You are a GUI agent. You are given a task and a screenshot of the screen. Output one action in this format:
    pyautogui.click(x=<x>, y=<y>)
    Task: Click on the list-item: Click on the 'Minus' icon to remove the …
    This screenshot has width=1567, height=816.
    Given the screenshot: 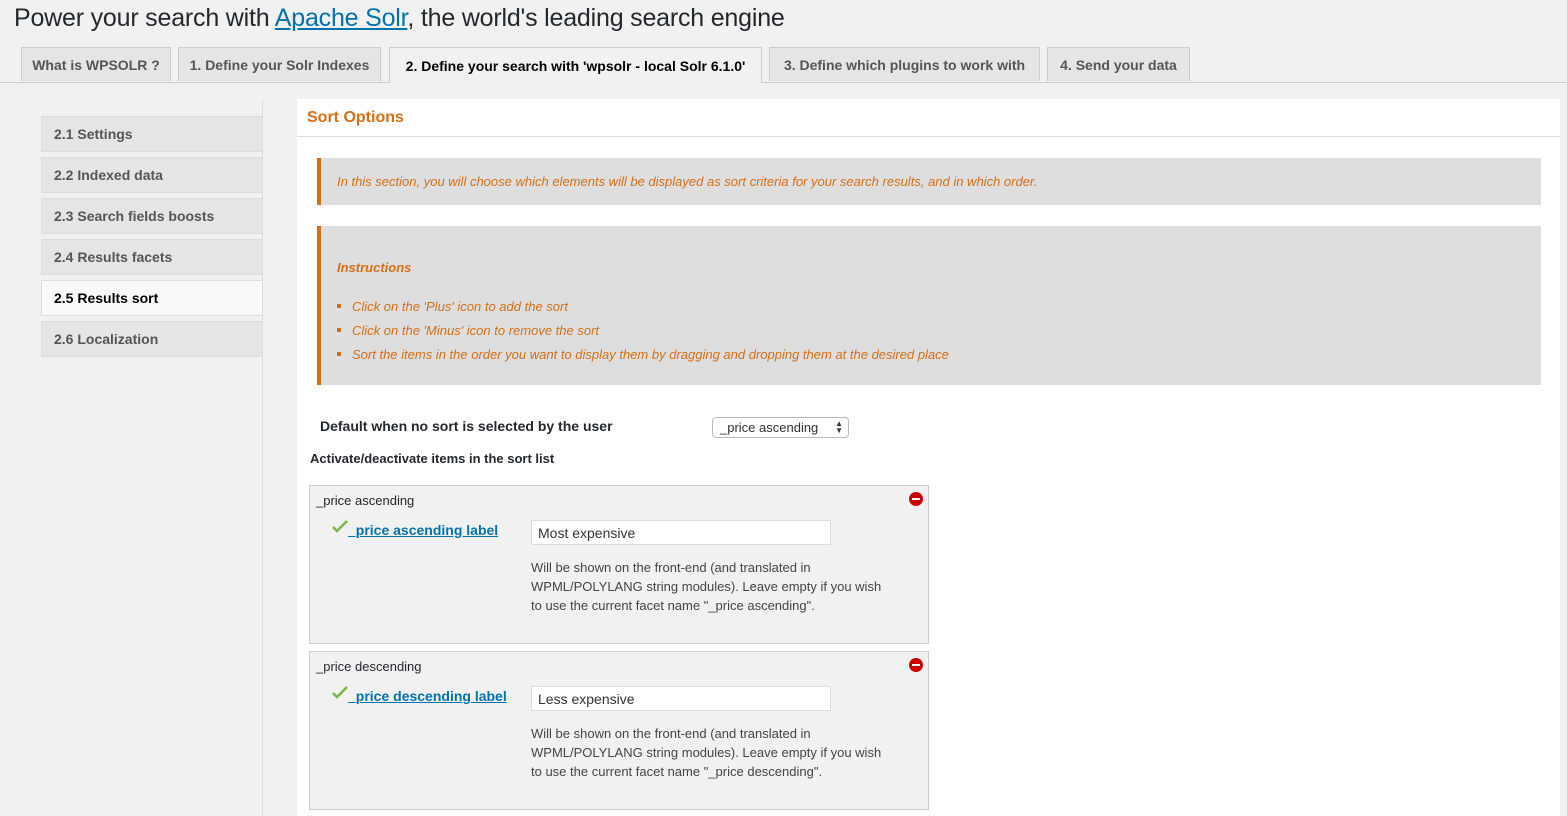 What is the action you would take?
    pyautogui.click(x=643, y=330)
    